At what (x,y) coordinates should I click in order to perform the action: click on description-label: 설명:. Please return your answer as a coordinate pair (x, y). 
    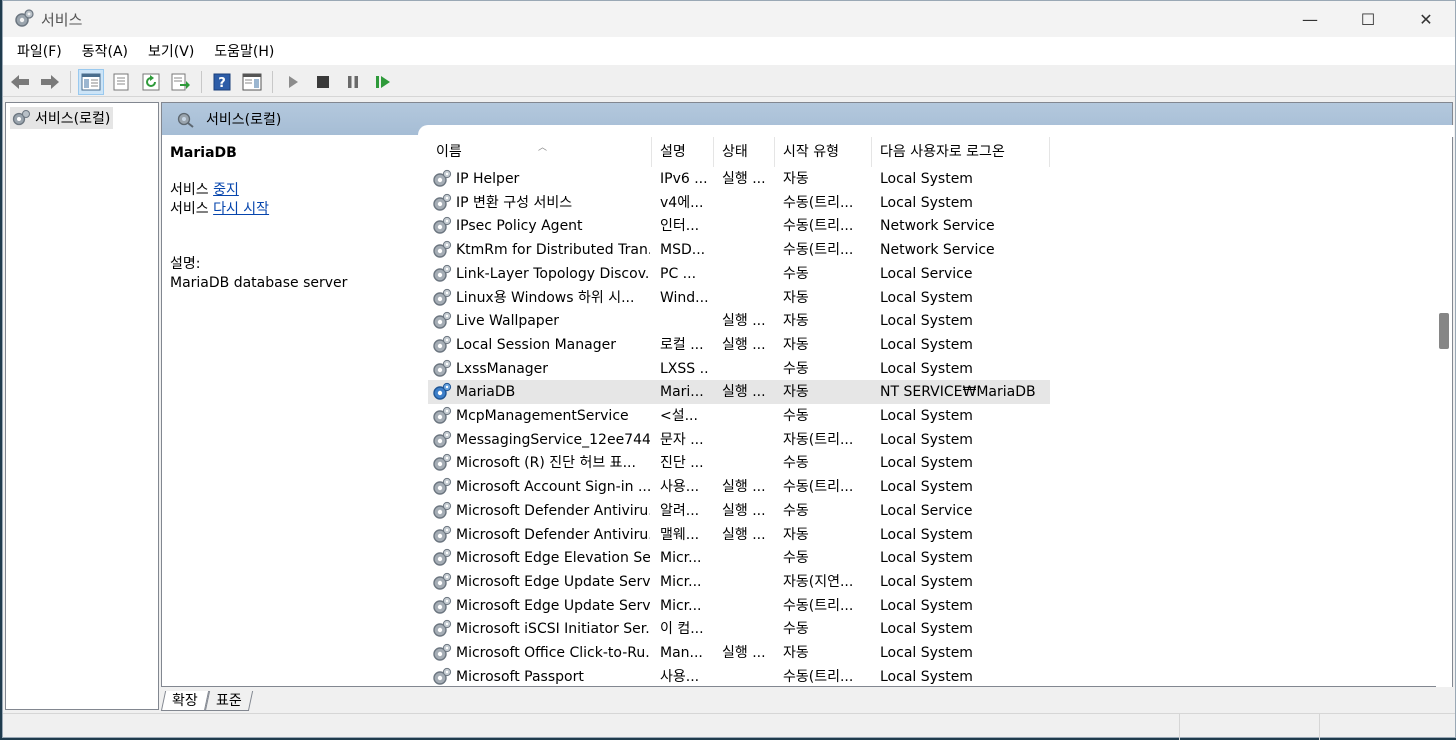
    Looking at the image, I should click on (185, 264).